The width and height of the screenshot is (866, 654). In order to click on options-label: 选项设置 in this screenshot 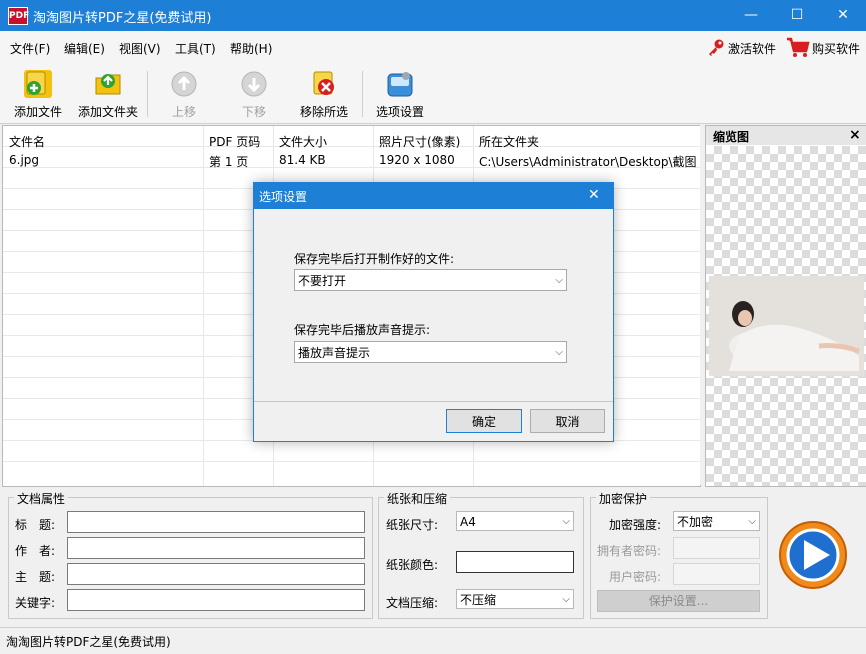, I will do `click(399, 112)`.